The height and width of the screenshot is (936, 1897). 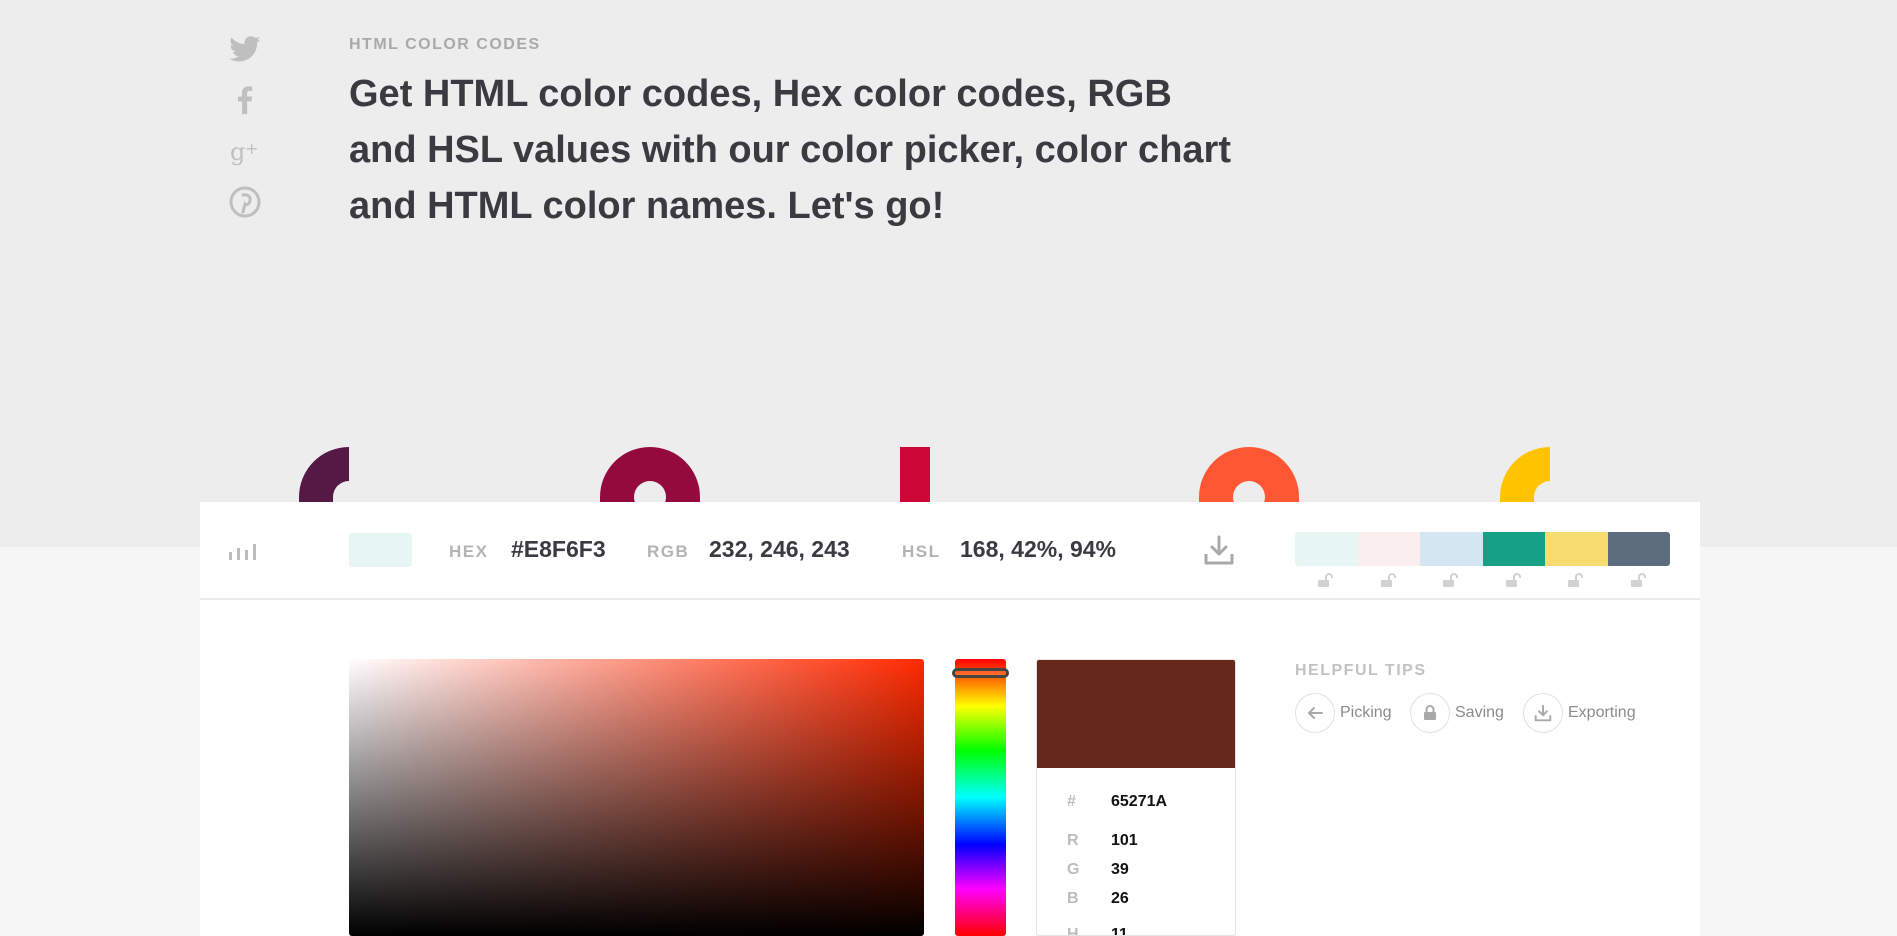 What do you see at coordinates (980, 673) in the screenshot?
I see `hue-slider-handle` at bounding box center [980, 673].